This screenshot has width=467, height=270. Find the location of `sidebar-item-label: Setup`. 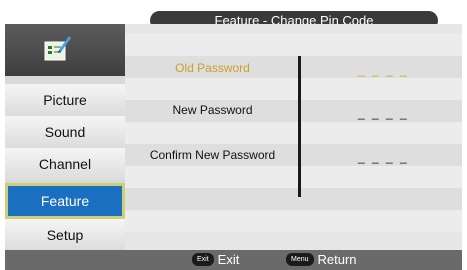

sidebar-item-label: Setup is located at coordinates (65, 235).